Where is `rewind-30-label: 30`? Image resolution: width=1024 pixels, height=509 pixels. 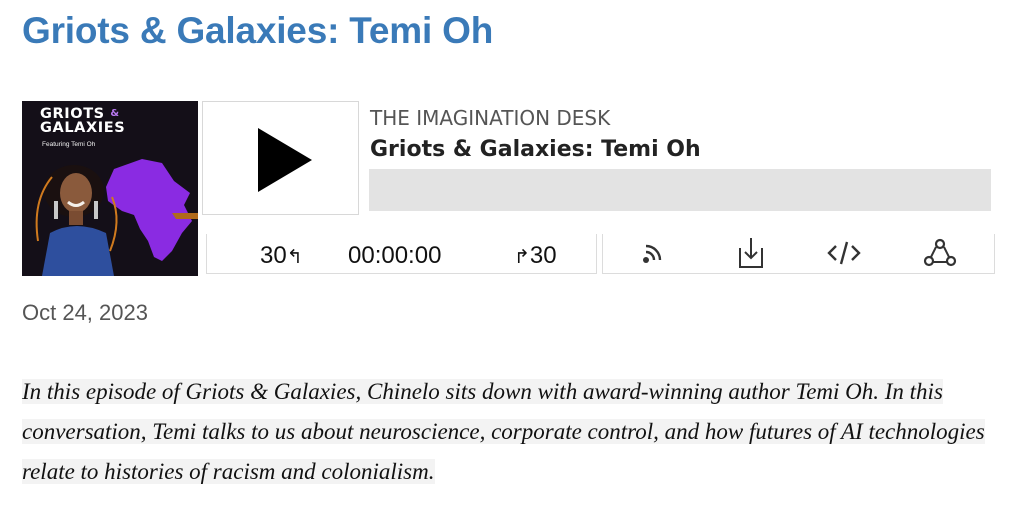 rewind-30-label: 30 is located at coordinates (273, 255).